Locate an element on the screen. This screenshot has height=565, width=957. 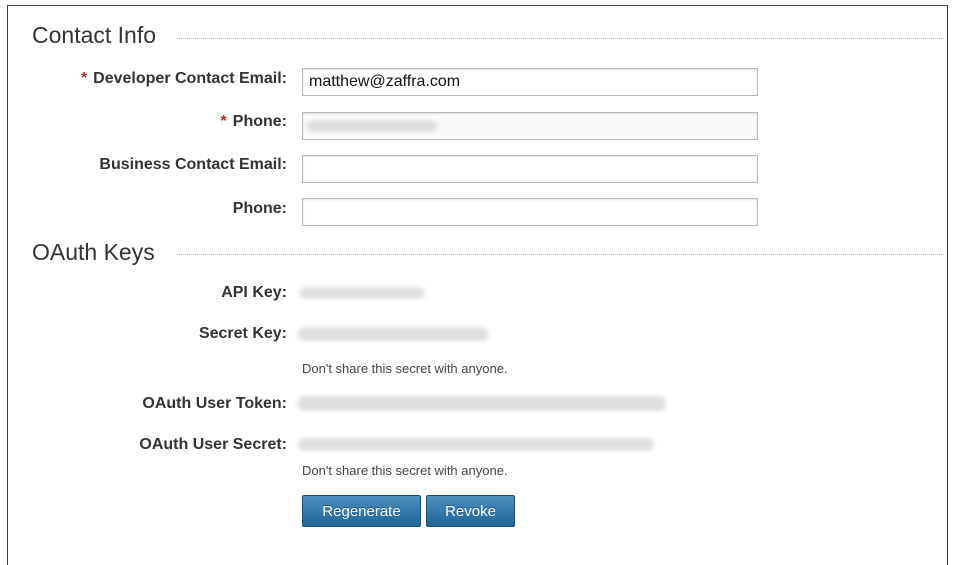
contact-info-heading: Contact Info is located at coordinates (94, 35).